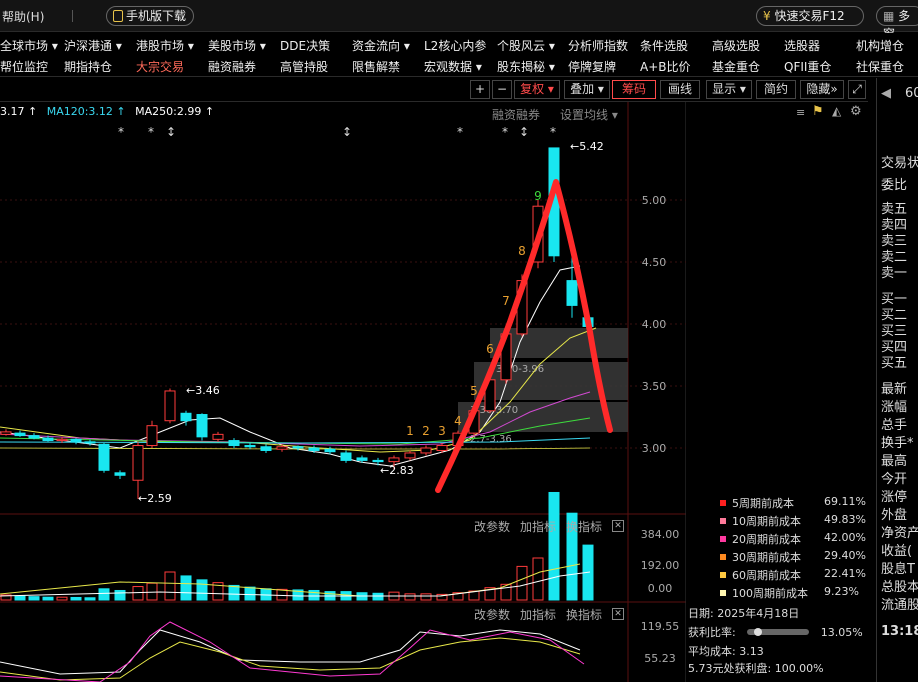  I want to click on low2-annotation: ←2.83, so click(397, 470).